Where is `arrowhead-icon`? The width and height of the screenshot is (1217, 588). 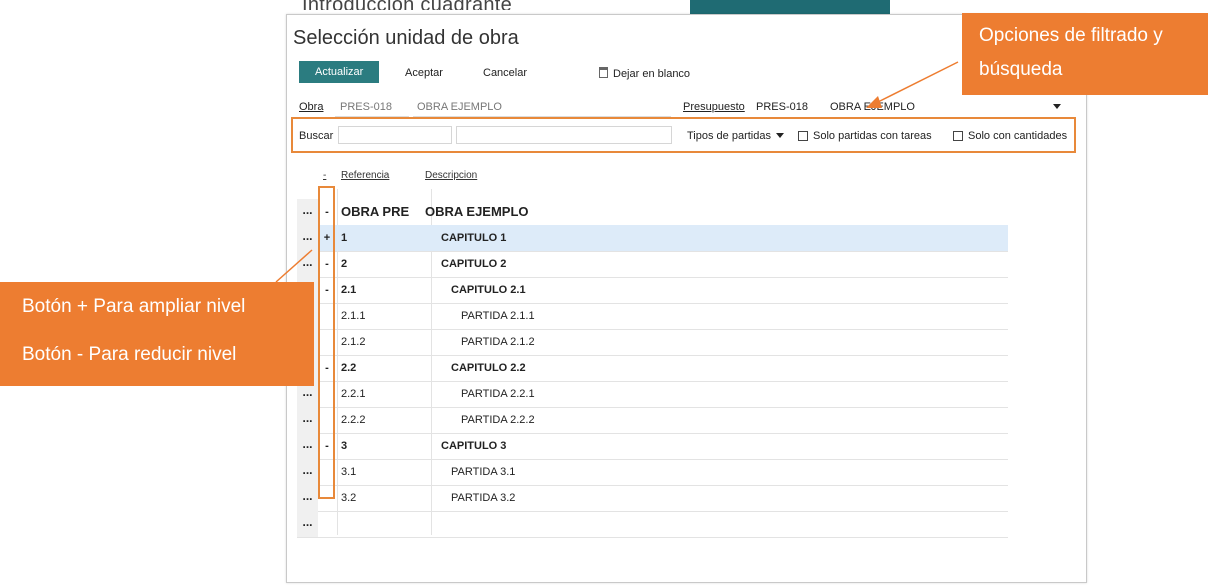 arrowhead-icon is located at coordinates (874, 102).